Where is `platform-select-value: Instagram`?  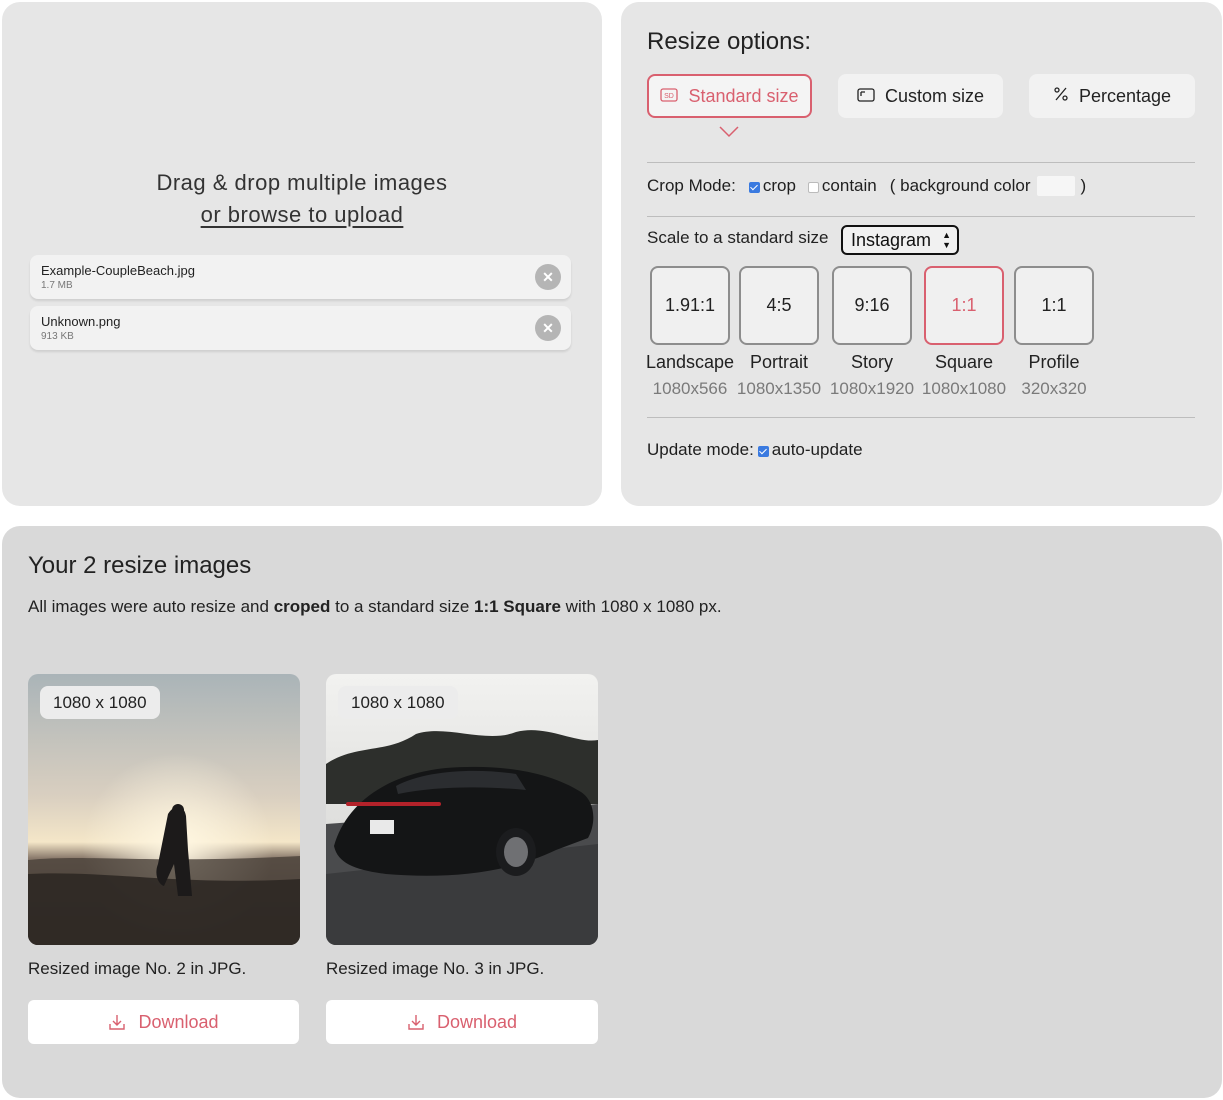
platform-select-value: Instagram is located at coordinates (891, 240).